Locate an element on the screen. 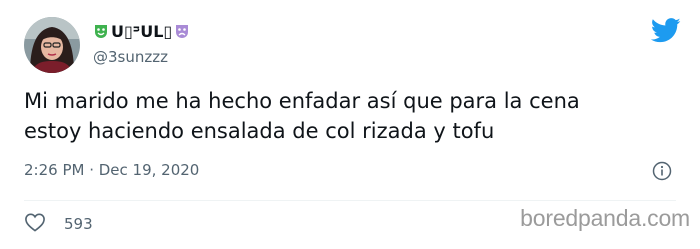 Image resolution: width=700 pixels, height=249 pixels. author-name-row: U▯ᵙUL▯ is located at coordinates (141, 31).